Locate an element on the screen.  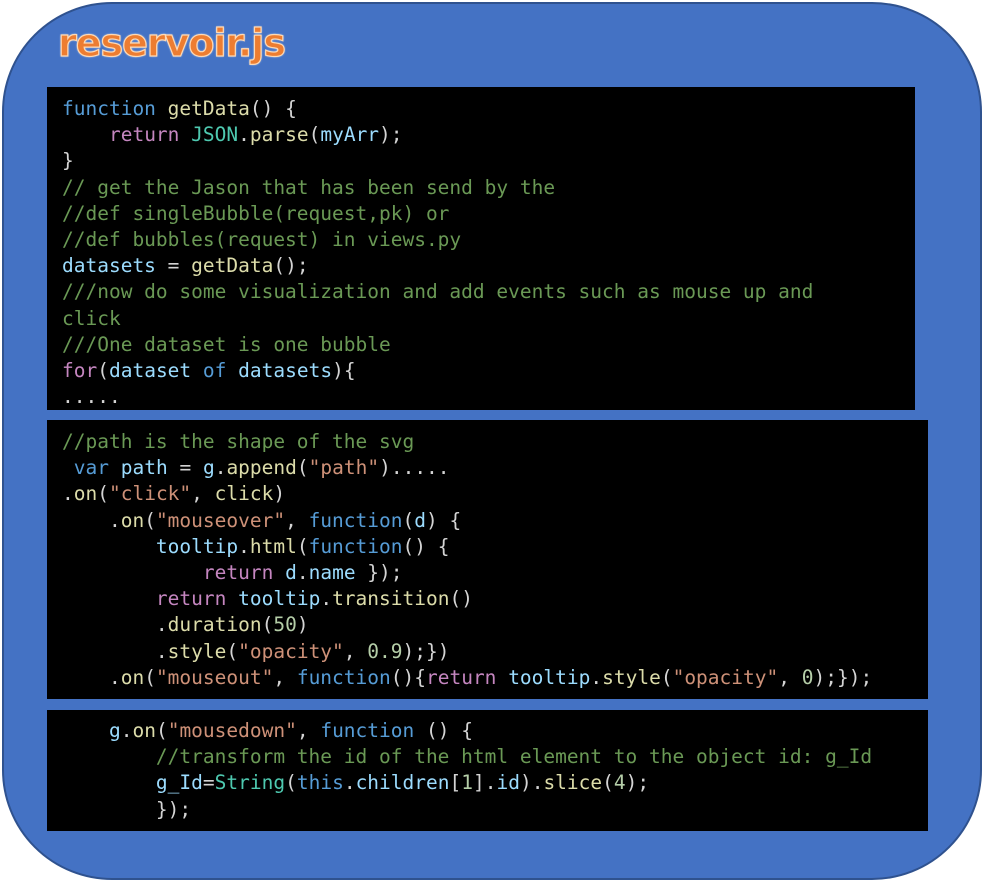
code-line: //def bubbles(request) in views.py is located at coordinates (437, 240).